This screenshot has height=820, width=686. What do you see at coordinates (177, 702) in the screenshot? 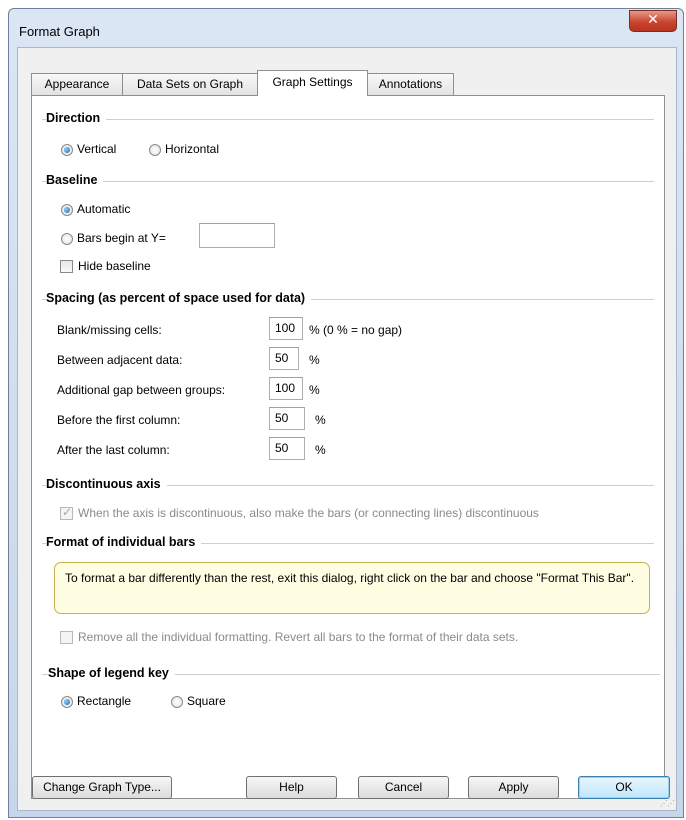
I see `legend-square-radio` at bounding box center [177, 702].